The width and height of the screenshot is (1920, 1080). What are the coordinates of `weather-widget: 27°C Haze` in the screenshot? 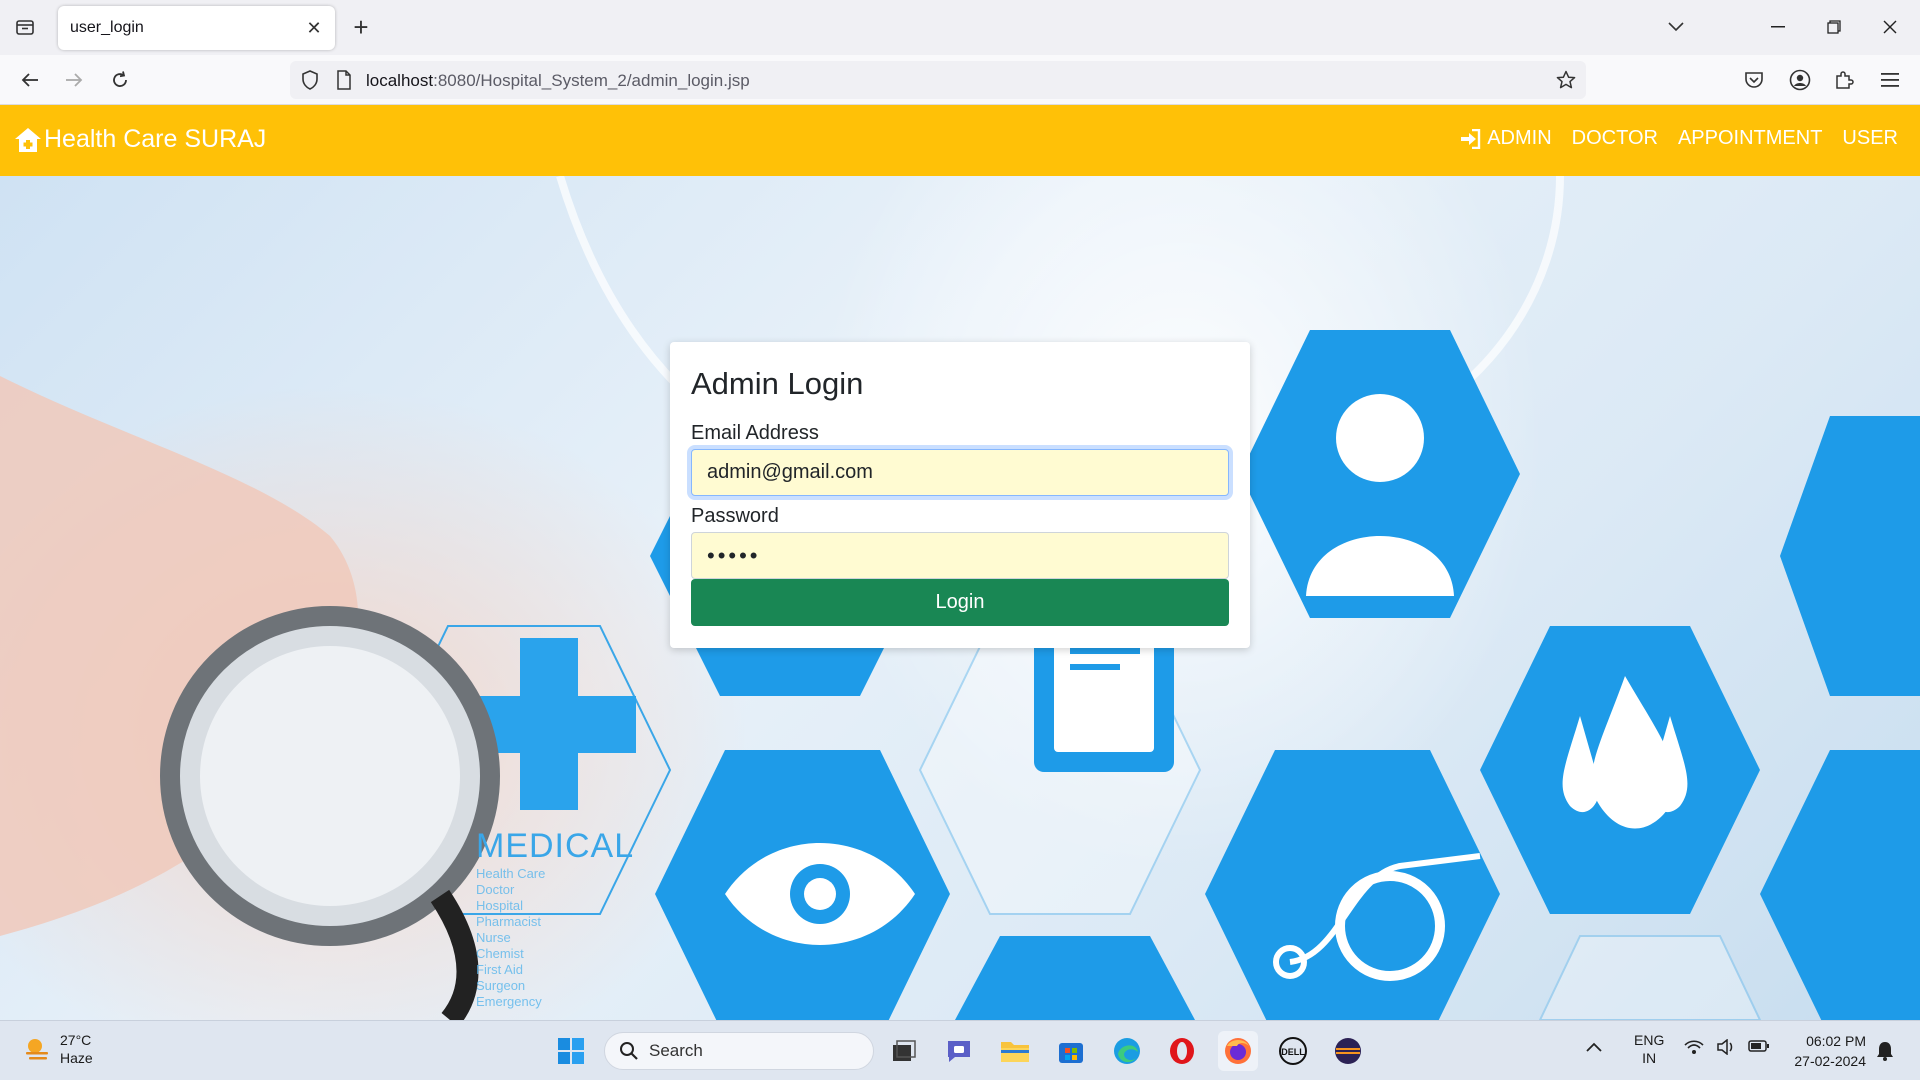 It's located at (57, 1049).